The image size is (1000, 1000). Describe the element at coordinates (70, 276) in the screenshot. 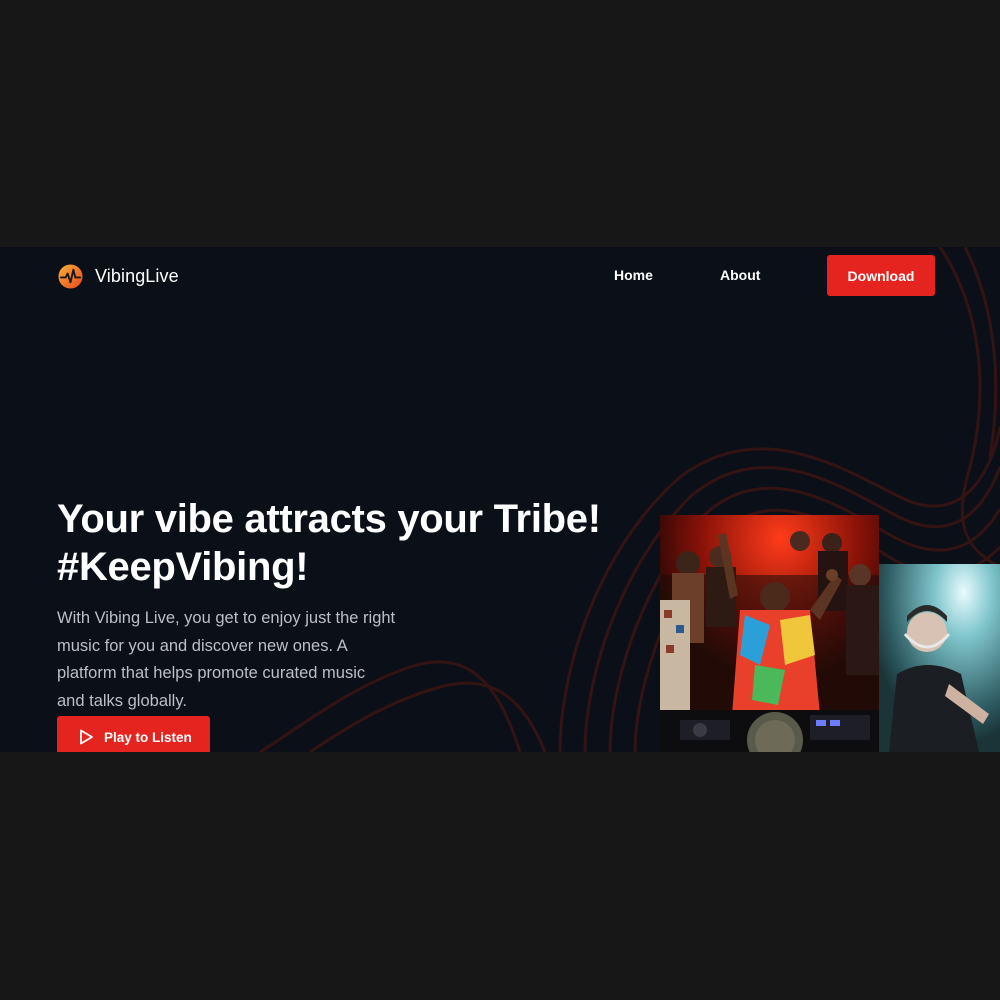

I see `vibinglive-logo-icon` at that location.